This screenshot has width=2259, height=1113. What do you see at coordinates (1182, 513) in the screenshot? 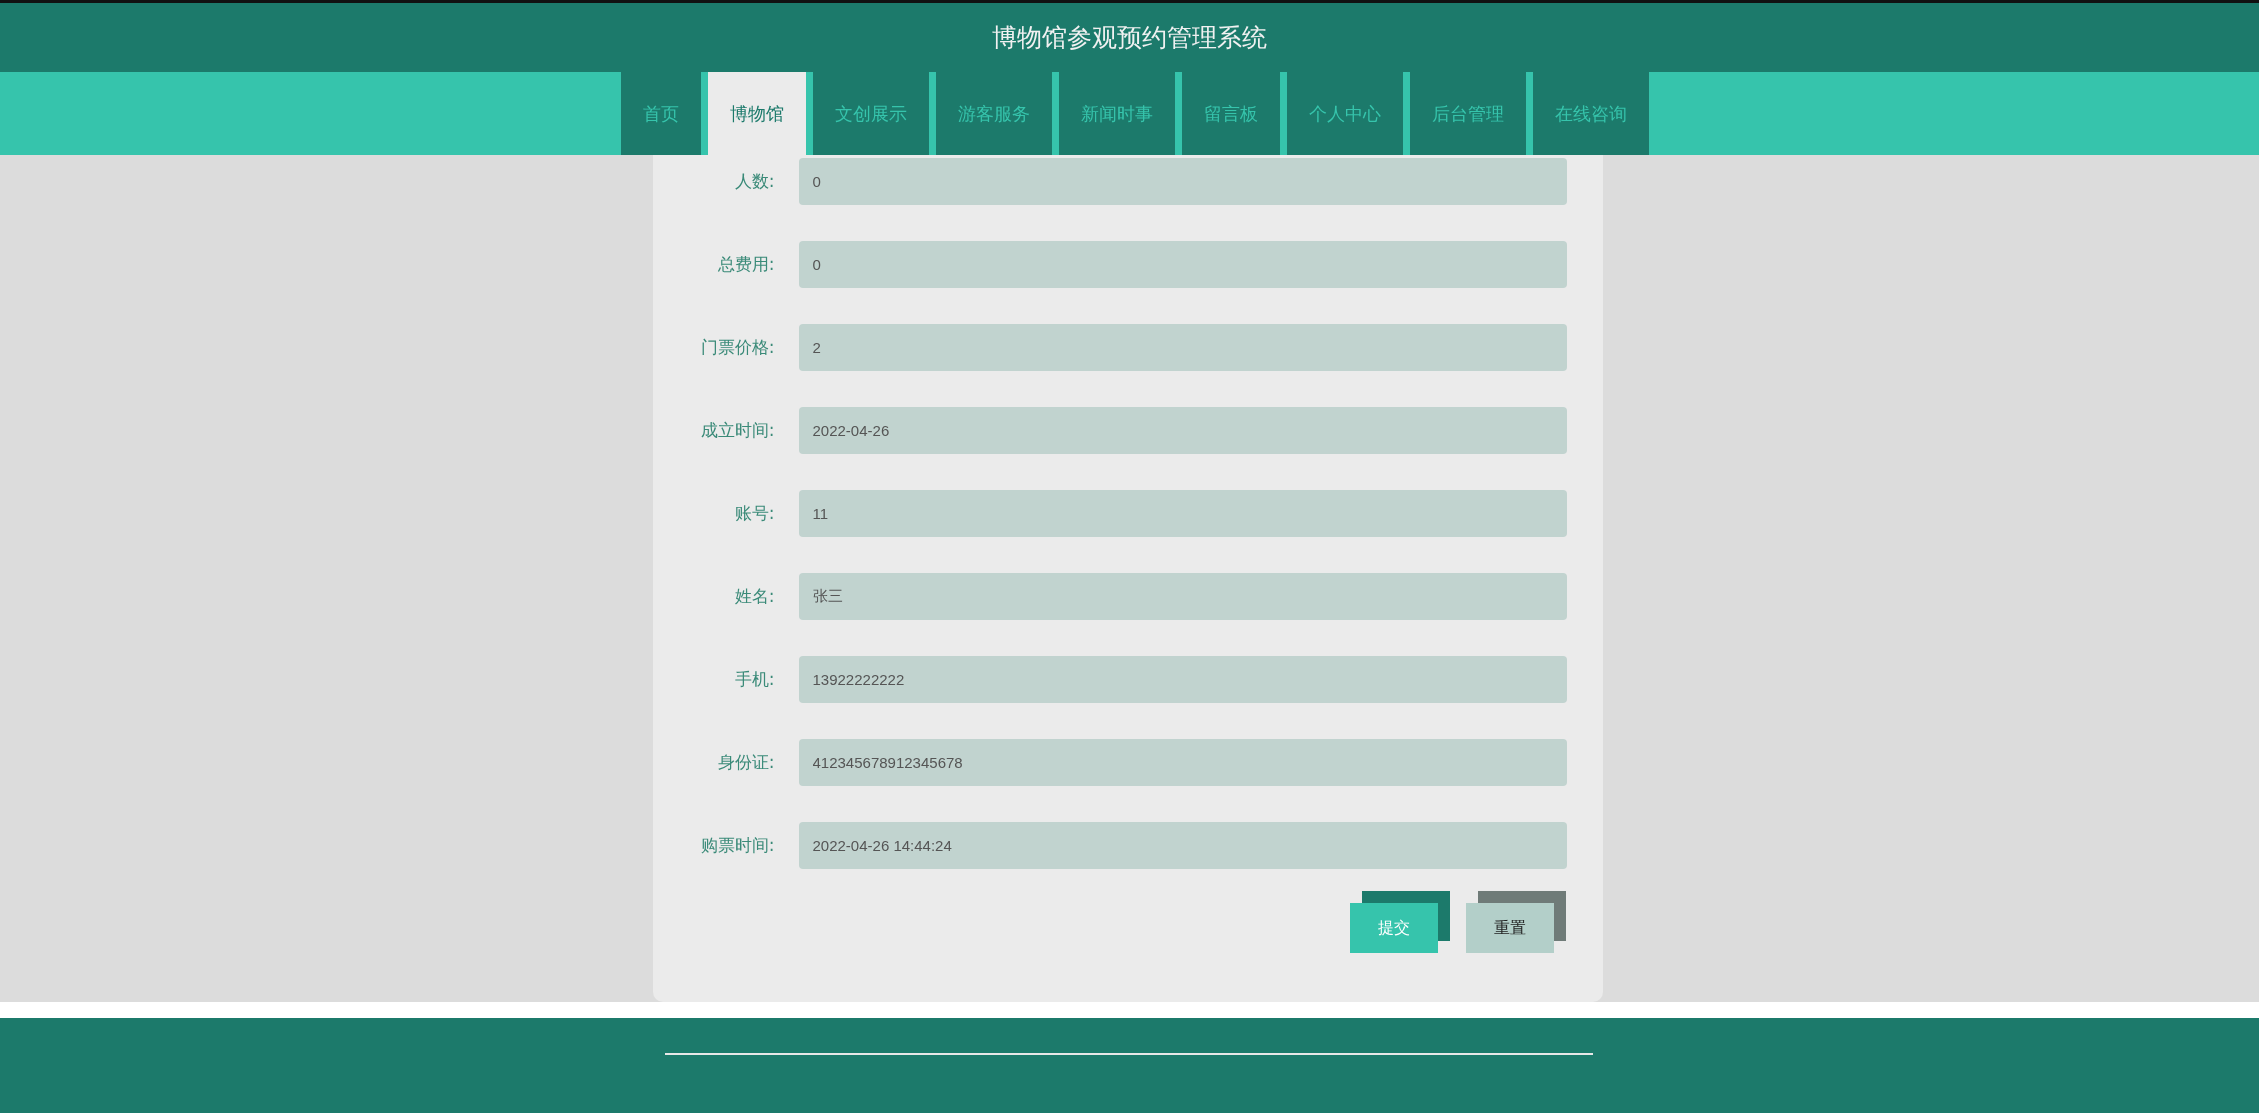
I see `input-field: 11` at bounding box center [1182, 513].